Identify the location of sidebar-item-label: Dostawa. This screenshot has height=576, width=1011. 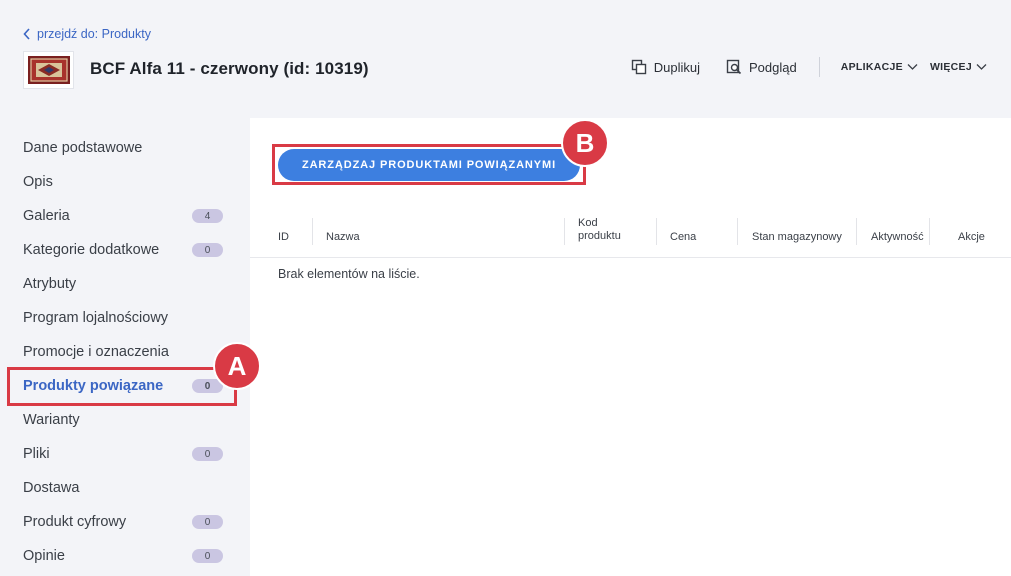
(51, 488).